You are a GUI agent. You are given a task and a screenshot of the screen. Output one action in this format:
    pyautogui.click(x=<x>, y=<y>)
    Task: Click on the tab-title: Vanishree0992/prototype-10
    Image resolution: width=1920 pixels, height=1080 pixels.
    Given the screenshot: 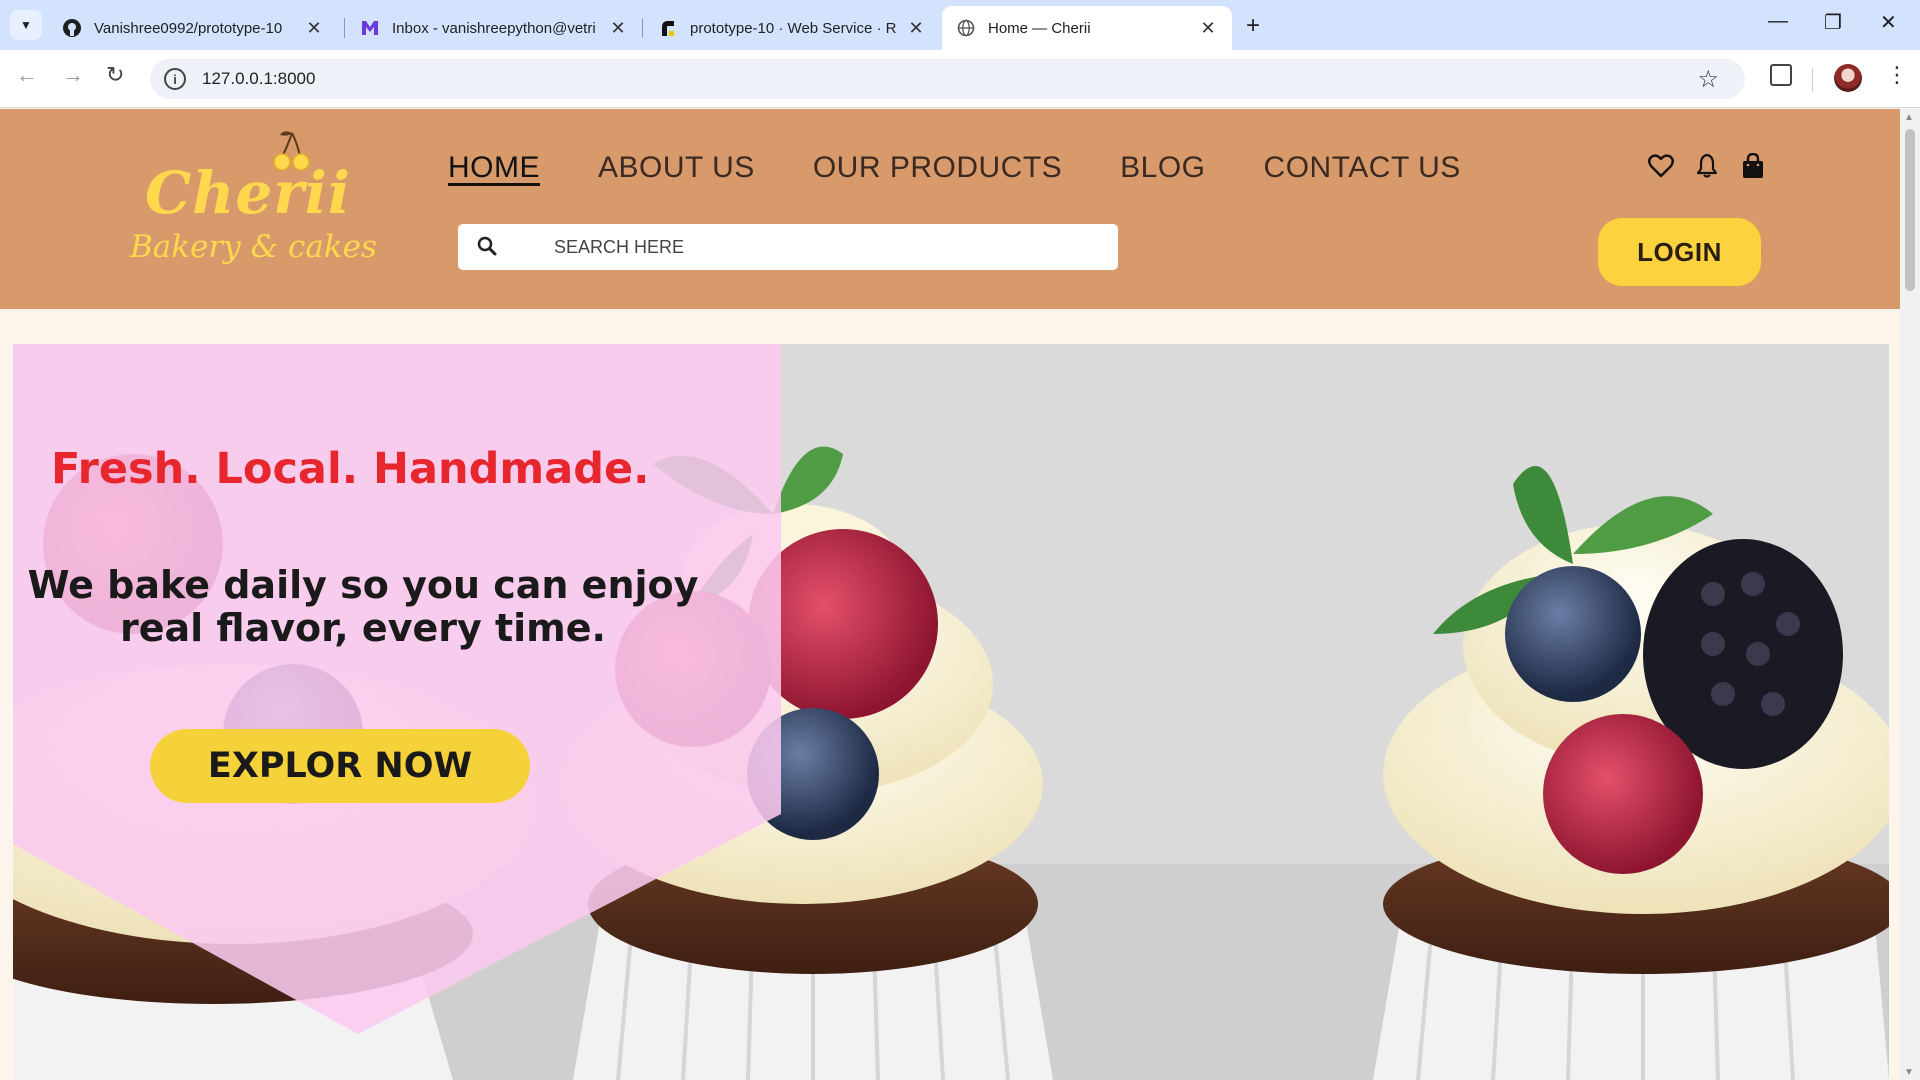 What is the action you would take?
    pyautogui.click(x=188, y=28)
    